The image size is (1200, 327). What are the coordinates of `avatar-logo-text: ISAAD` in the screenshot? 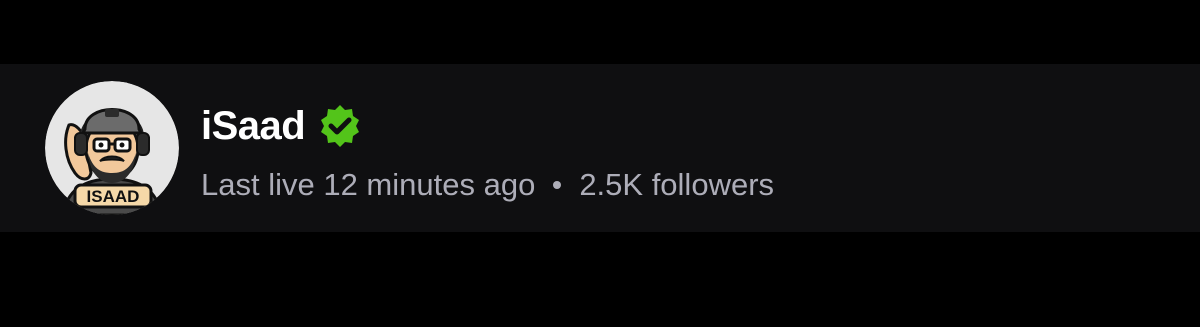 It's located at (113, 196).